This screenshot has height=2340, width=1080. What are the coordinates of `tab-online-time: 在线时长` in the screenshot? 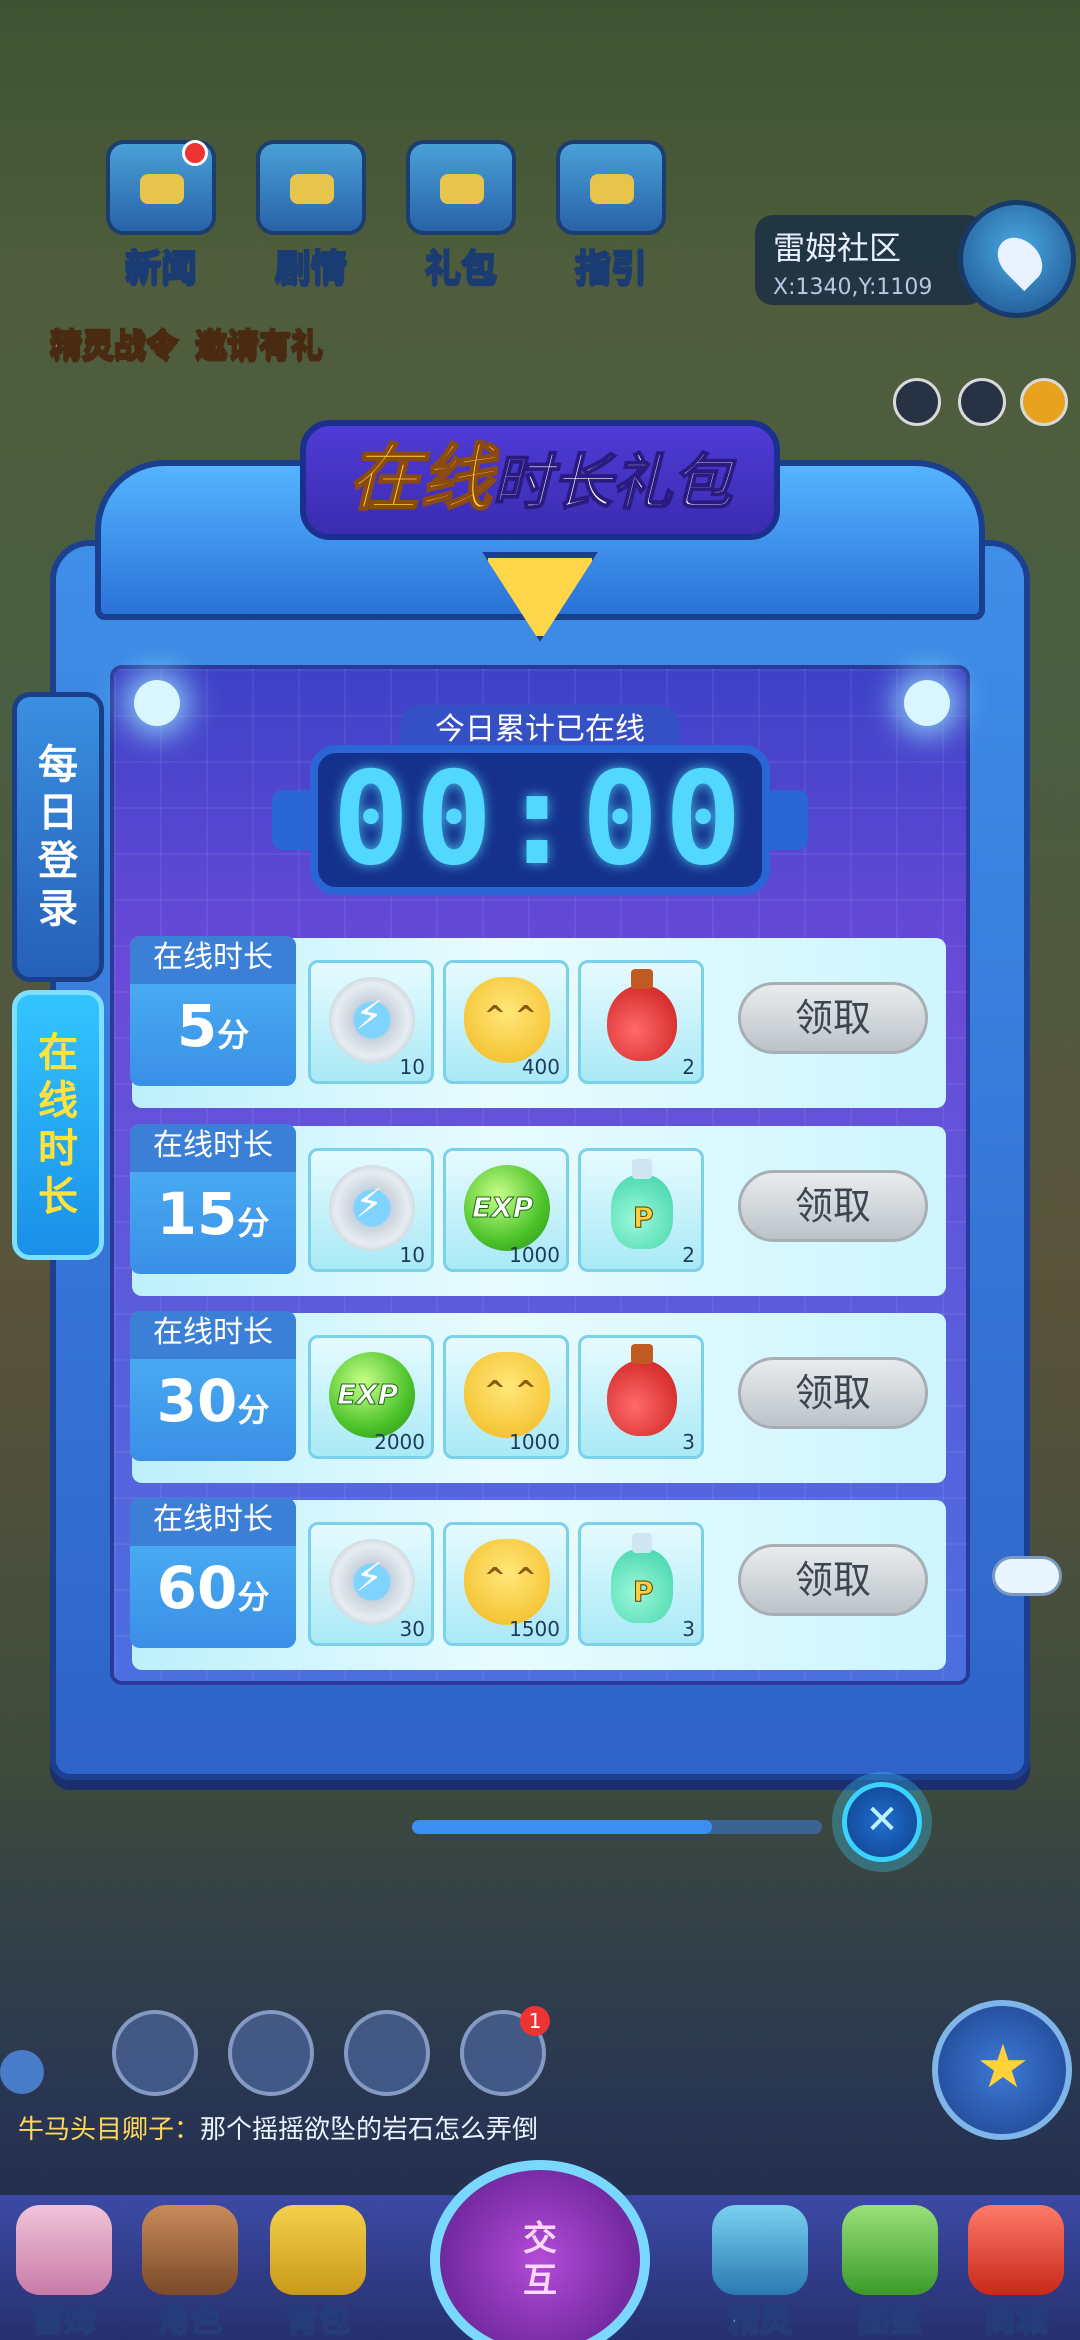 It's located at (58, 1125).